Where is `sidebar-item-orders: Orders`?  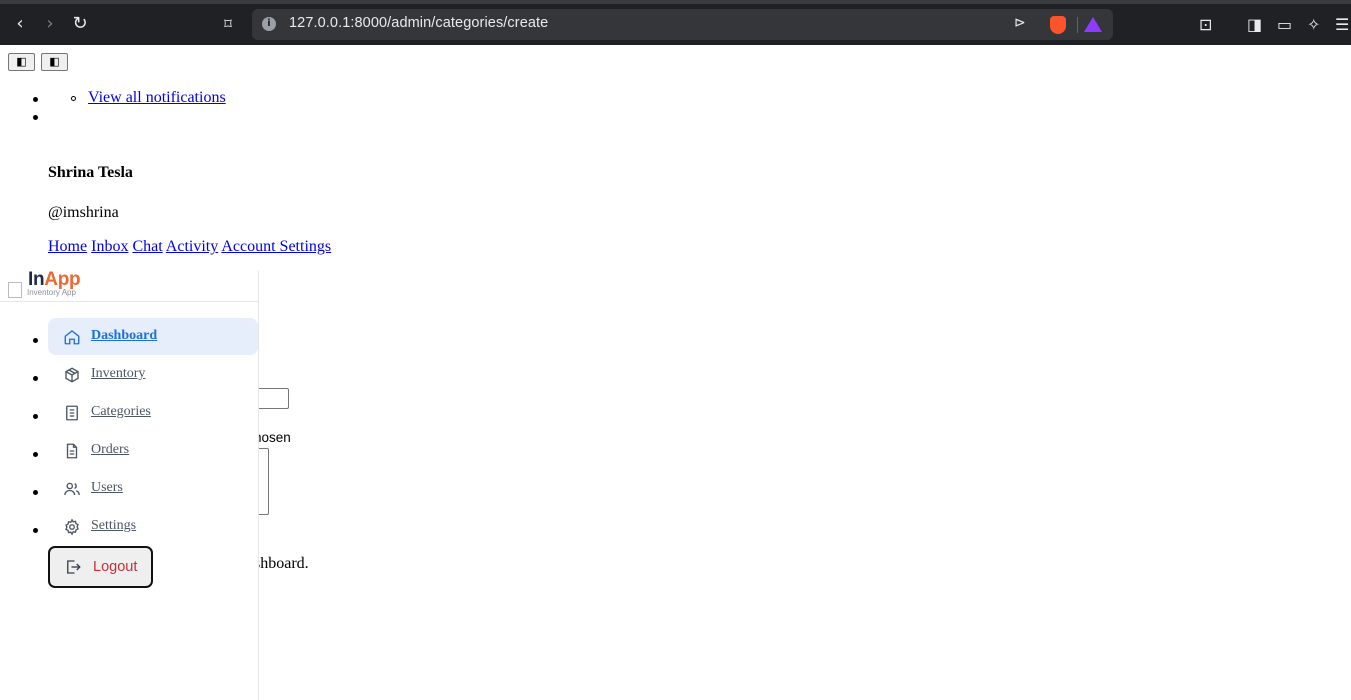 sidebar-item-orders: Orders is located at coordinates (153, 450).